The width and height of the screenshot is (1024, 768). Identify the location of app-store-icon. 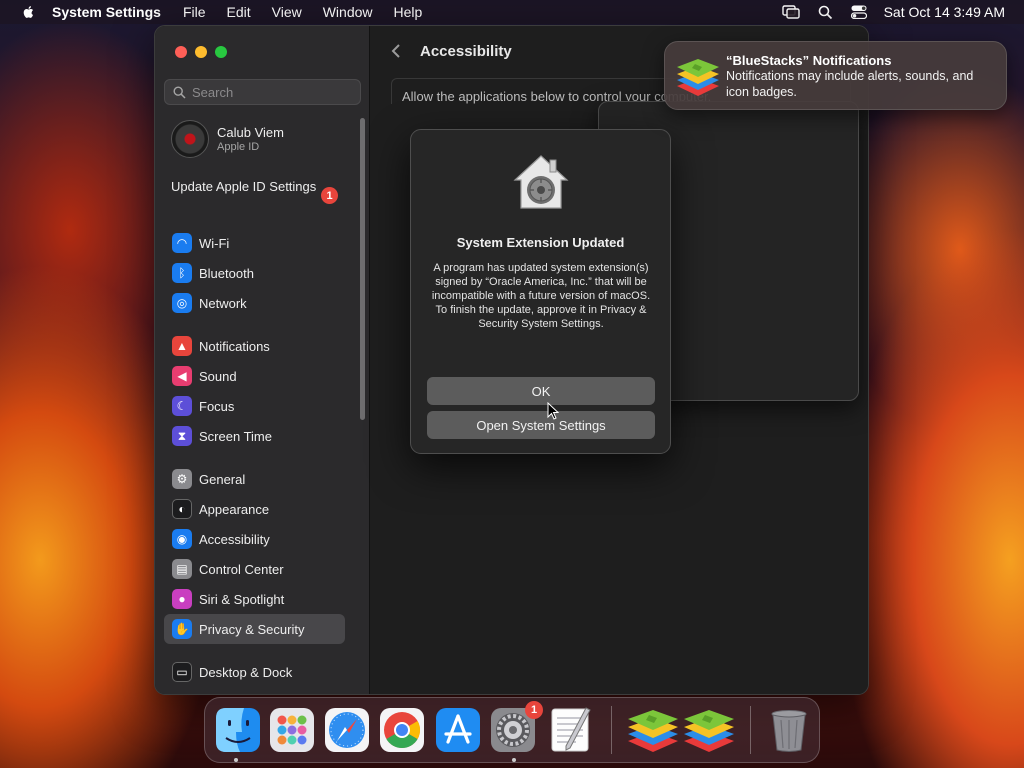
(458, 730).